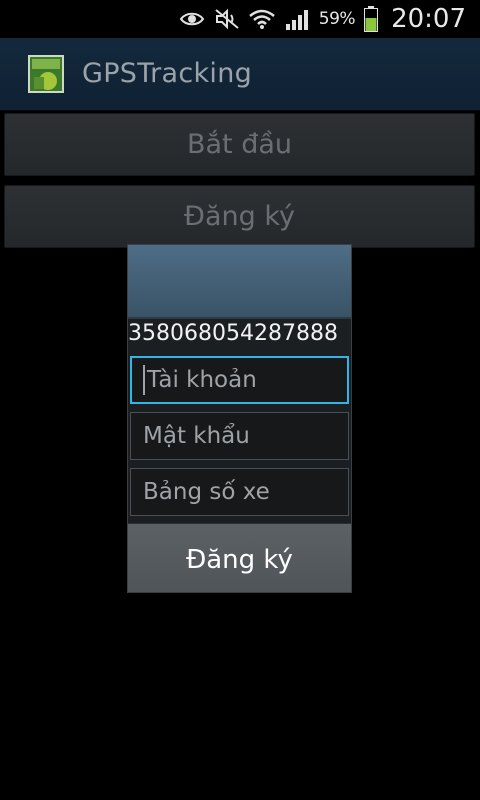  What do you see at coordinates (371, 24) in the screenshot?
I see `battery-fill` at bounding box center [371, 24].